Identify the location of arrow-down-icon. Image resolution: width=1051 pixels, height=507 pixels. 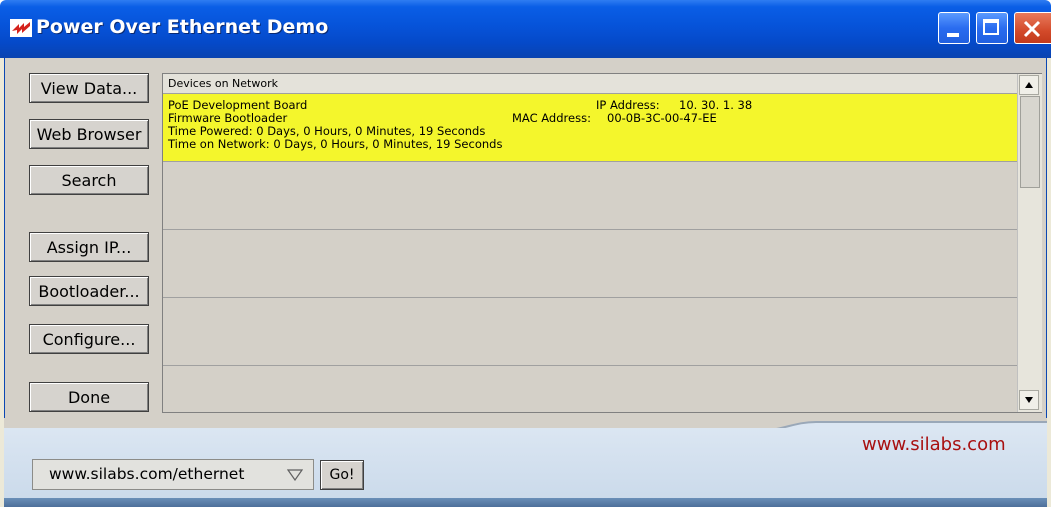
(1029, 400).